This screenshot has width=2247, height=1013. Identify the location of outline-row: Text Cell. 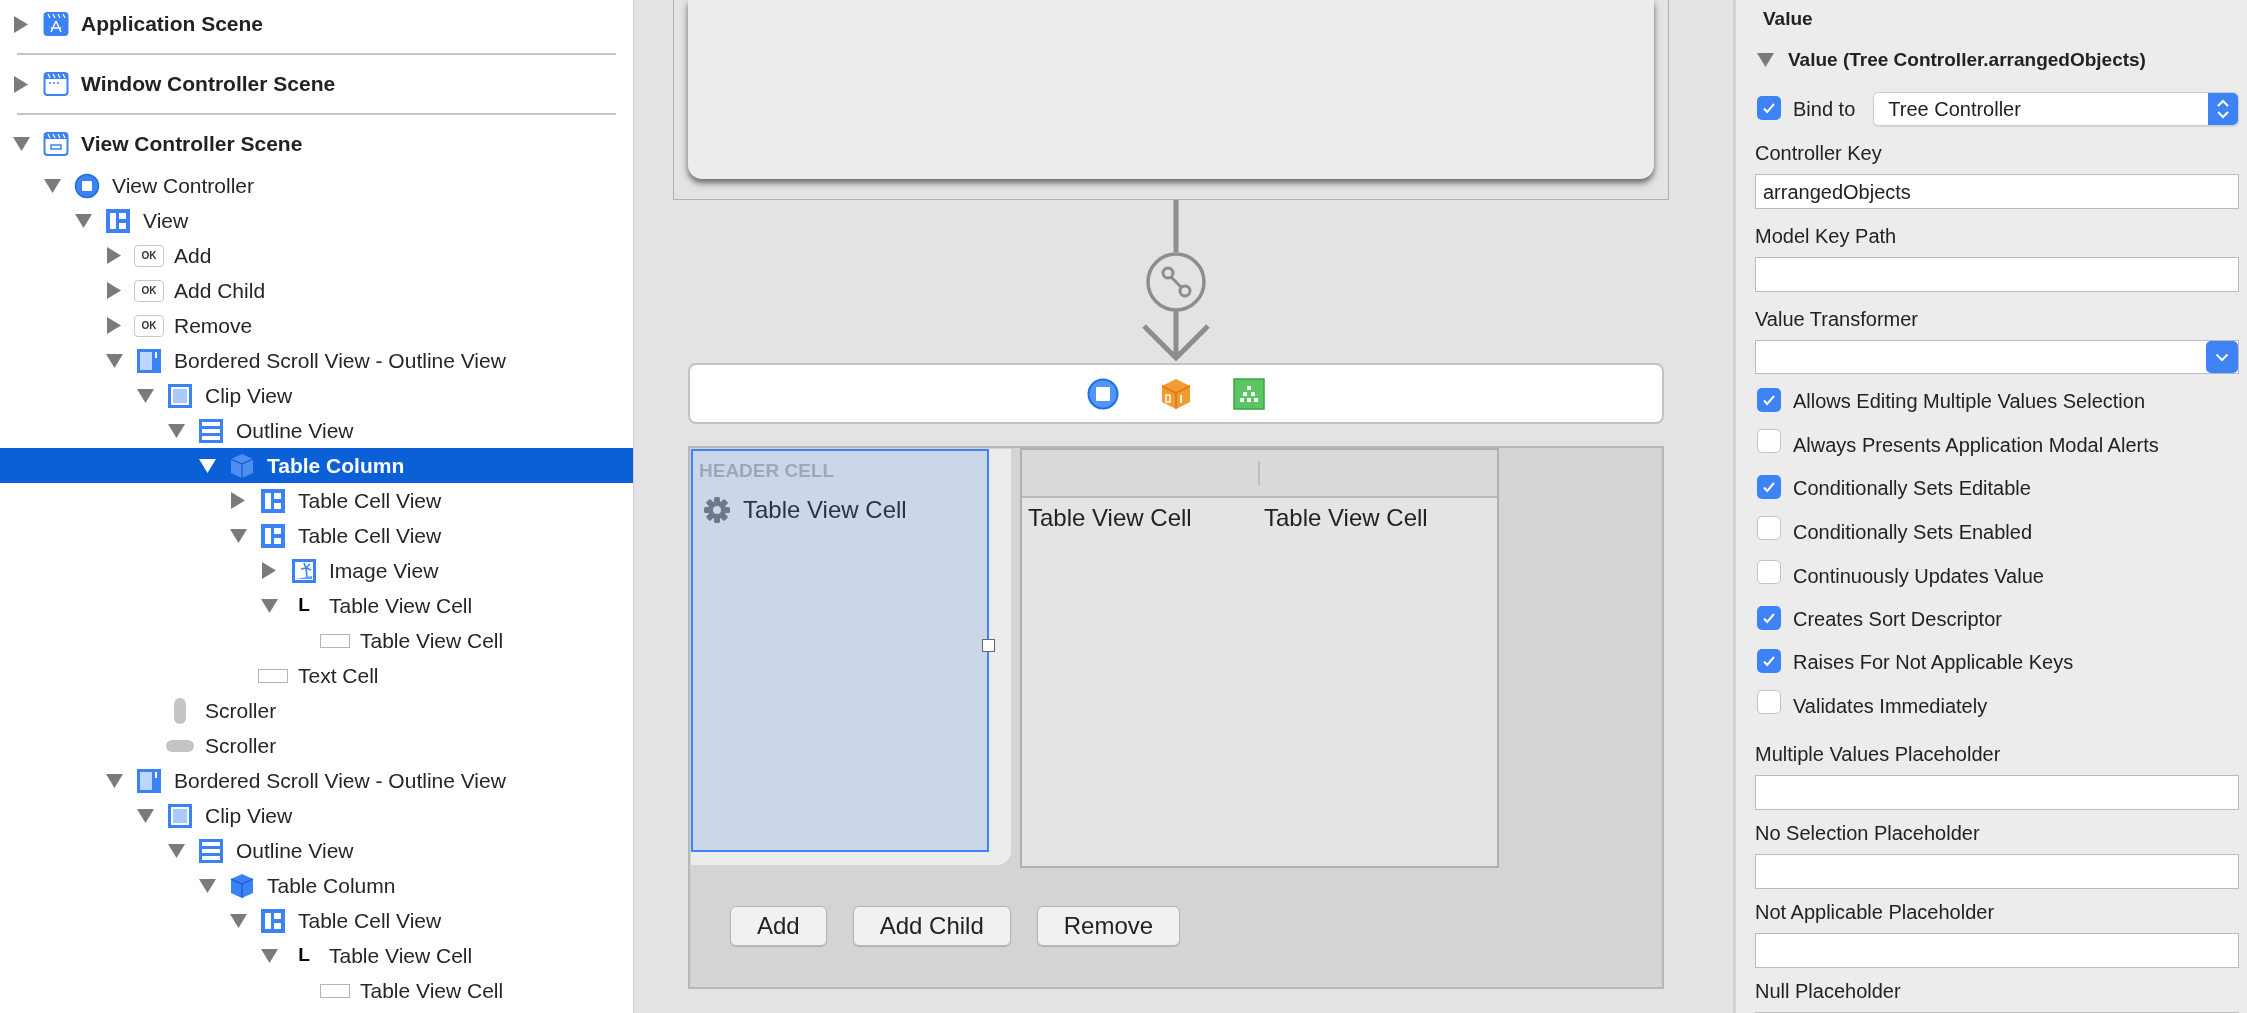
(316, 675).